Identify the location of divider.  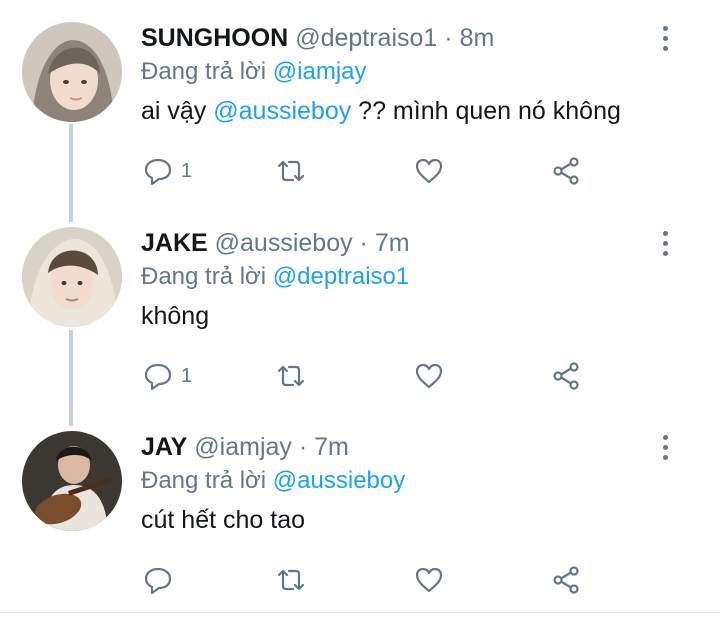
(360, 612).